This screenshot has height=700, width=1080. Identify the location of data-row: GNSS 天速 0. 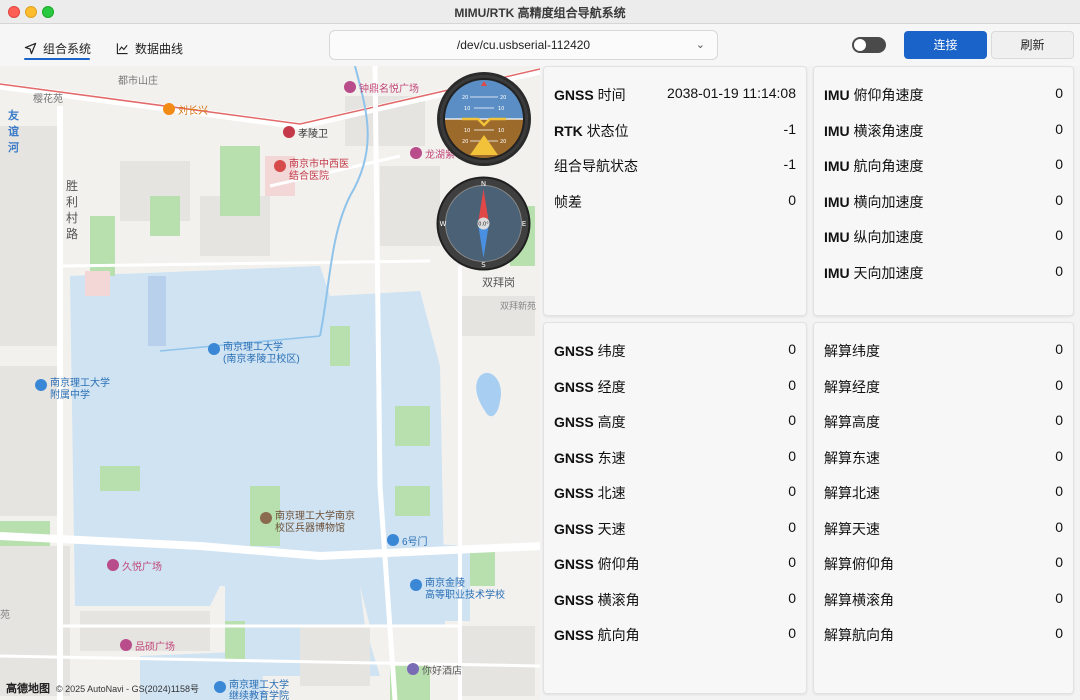
(675, 529).